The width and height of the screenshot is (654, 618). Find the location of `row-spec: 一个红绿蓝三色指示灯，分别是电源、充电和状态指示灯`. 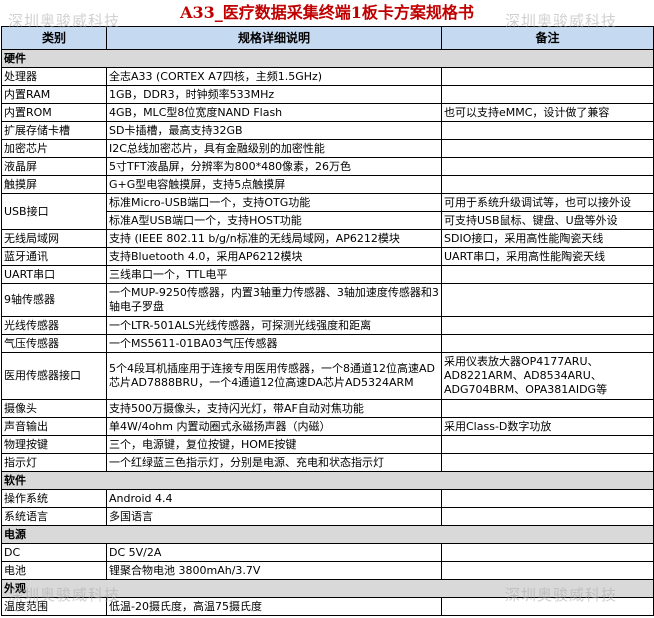

row-spec: 一个红绿蓝三色指示灯，分别是电源、充电和状态指示灯 is located at coordinates (274, 462).